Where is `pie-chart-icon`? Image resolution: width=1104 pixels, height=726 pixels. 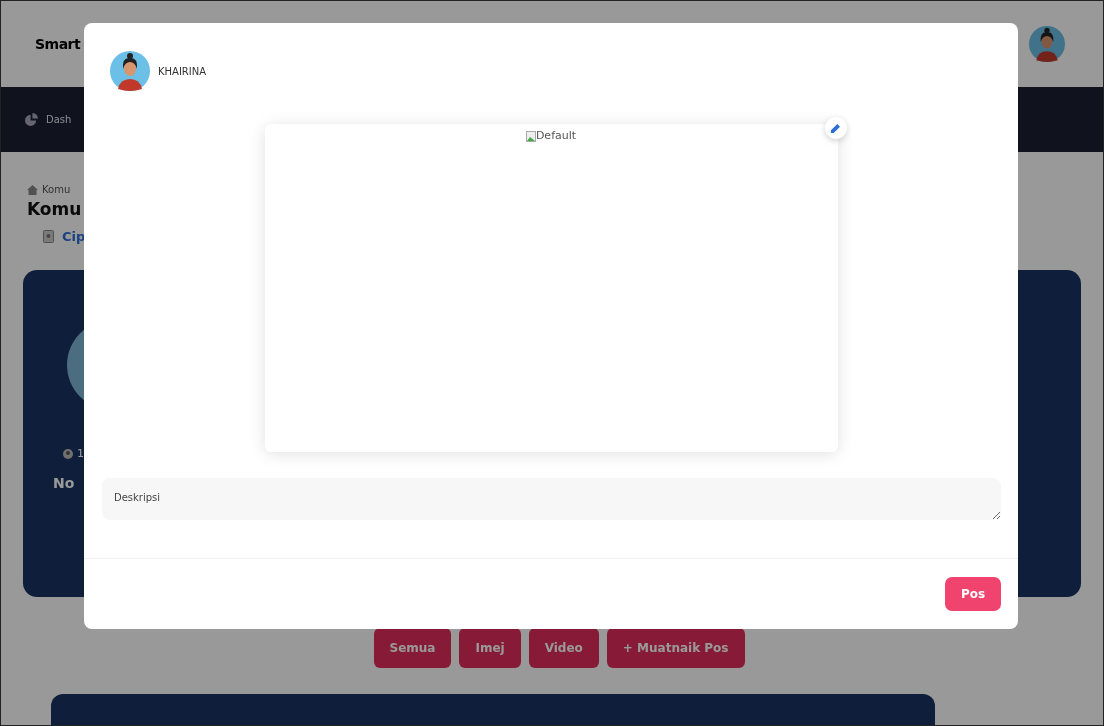
pie-chart-icon is located at coordinates (31, 119).